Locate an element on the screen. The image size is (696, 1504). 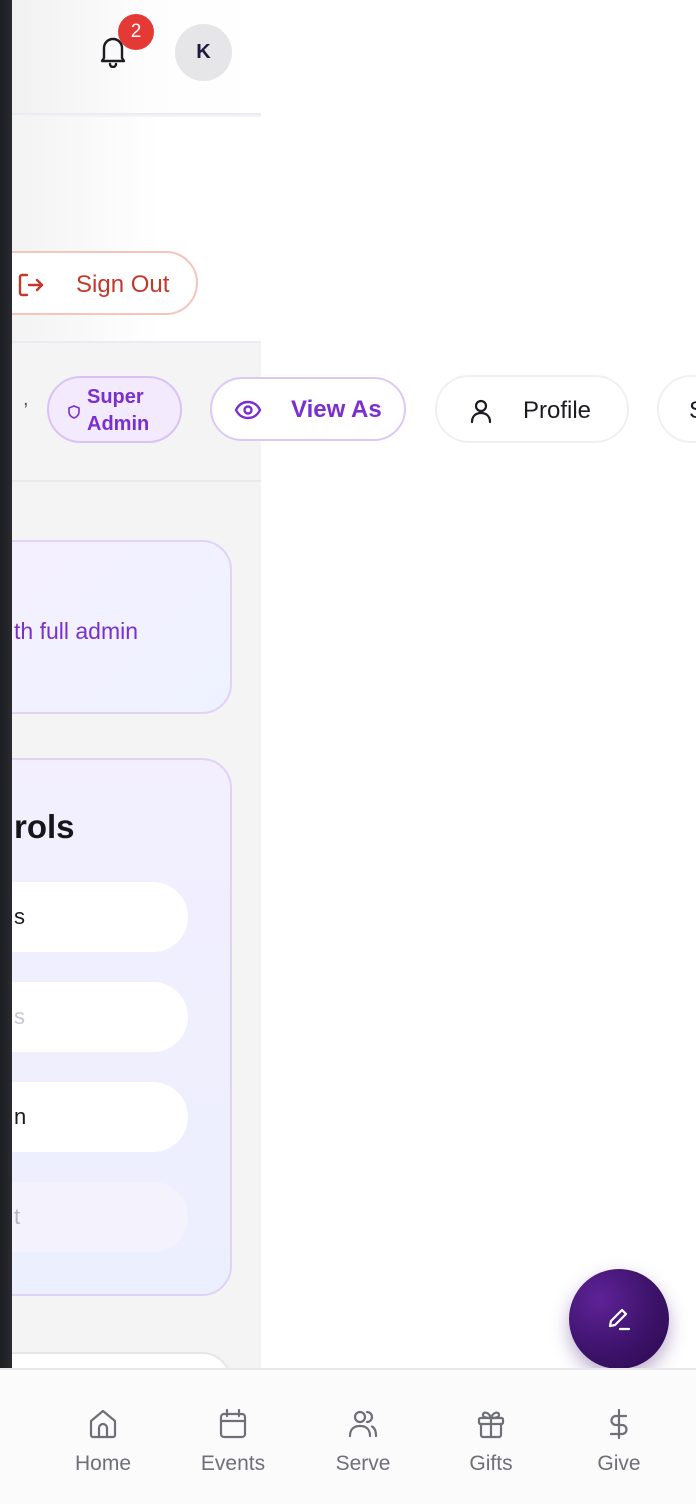
drawer-profile-section: Sign Out is located at coordinates (136, 230).